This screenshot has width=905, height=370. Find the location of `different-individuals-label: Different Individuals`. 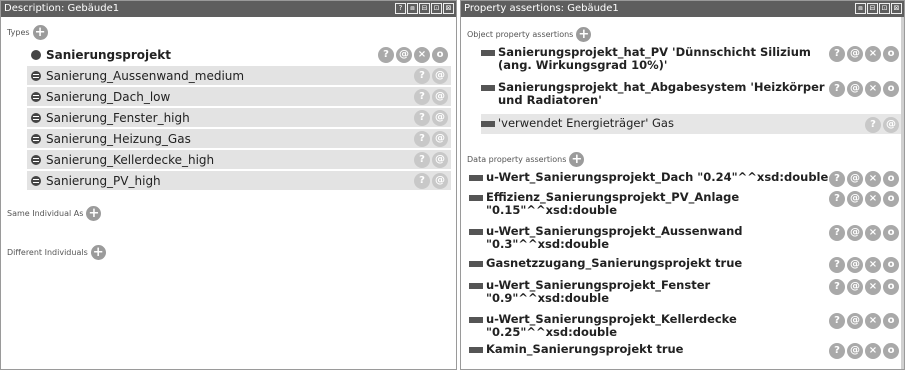

different-individuals-label: Different Individuals is located at coordinates (47, 252).